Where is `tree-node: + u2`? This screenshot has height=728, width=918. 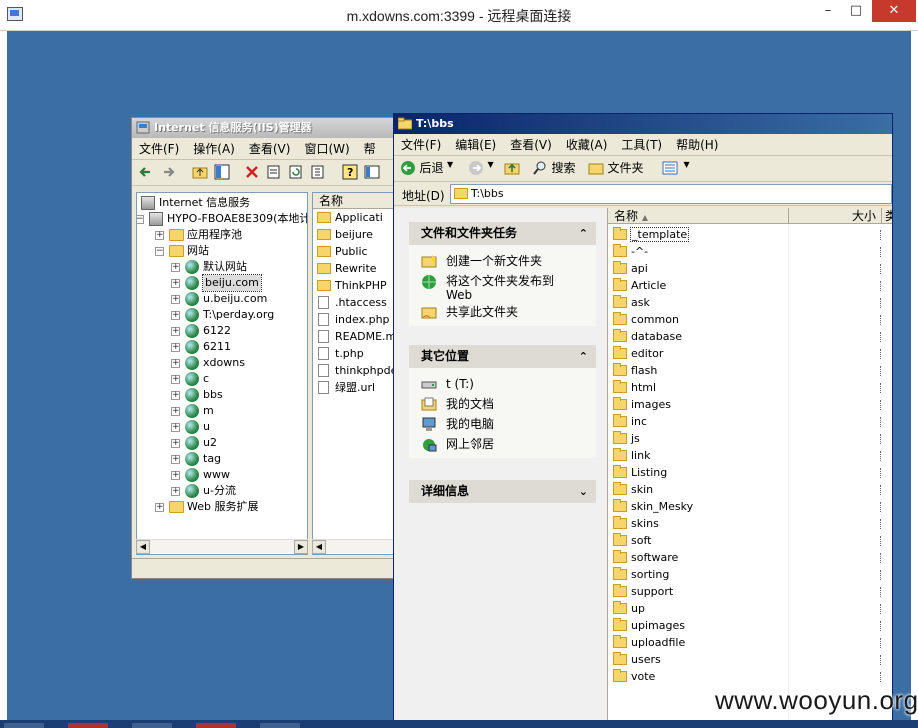 tree-node: + u2 is located at coordinates (222, 443).